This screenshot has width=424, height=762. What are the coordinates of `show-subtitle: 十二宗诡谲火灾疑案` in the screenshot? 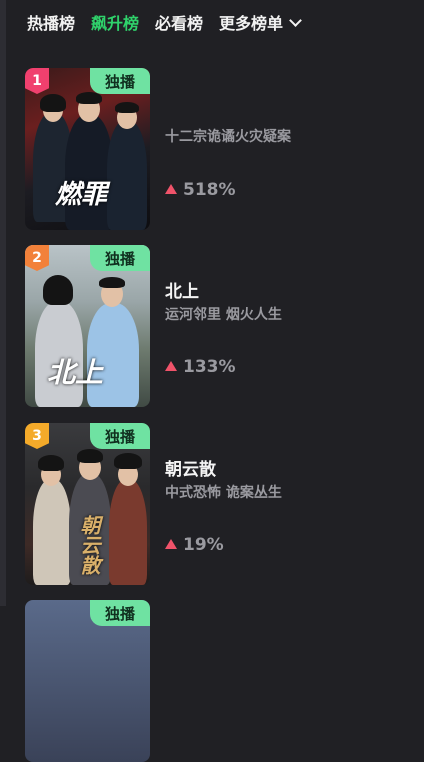 It's located at (228, 137).